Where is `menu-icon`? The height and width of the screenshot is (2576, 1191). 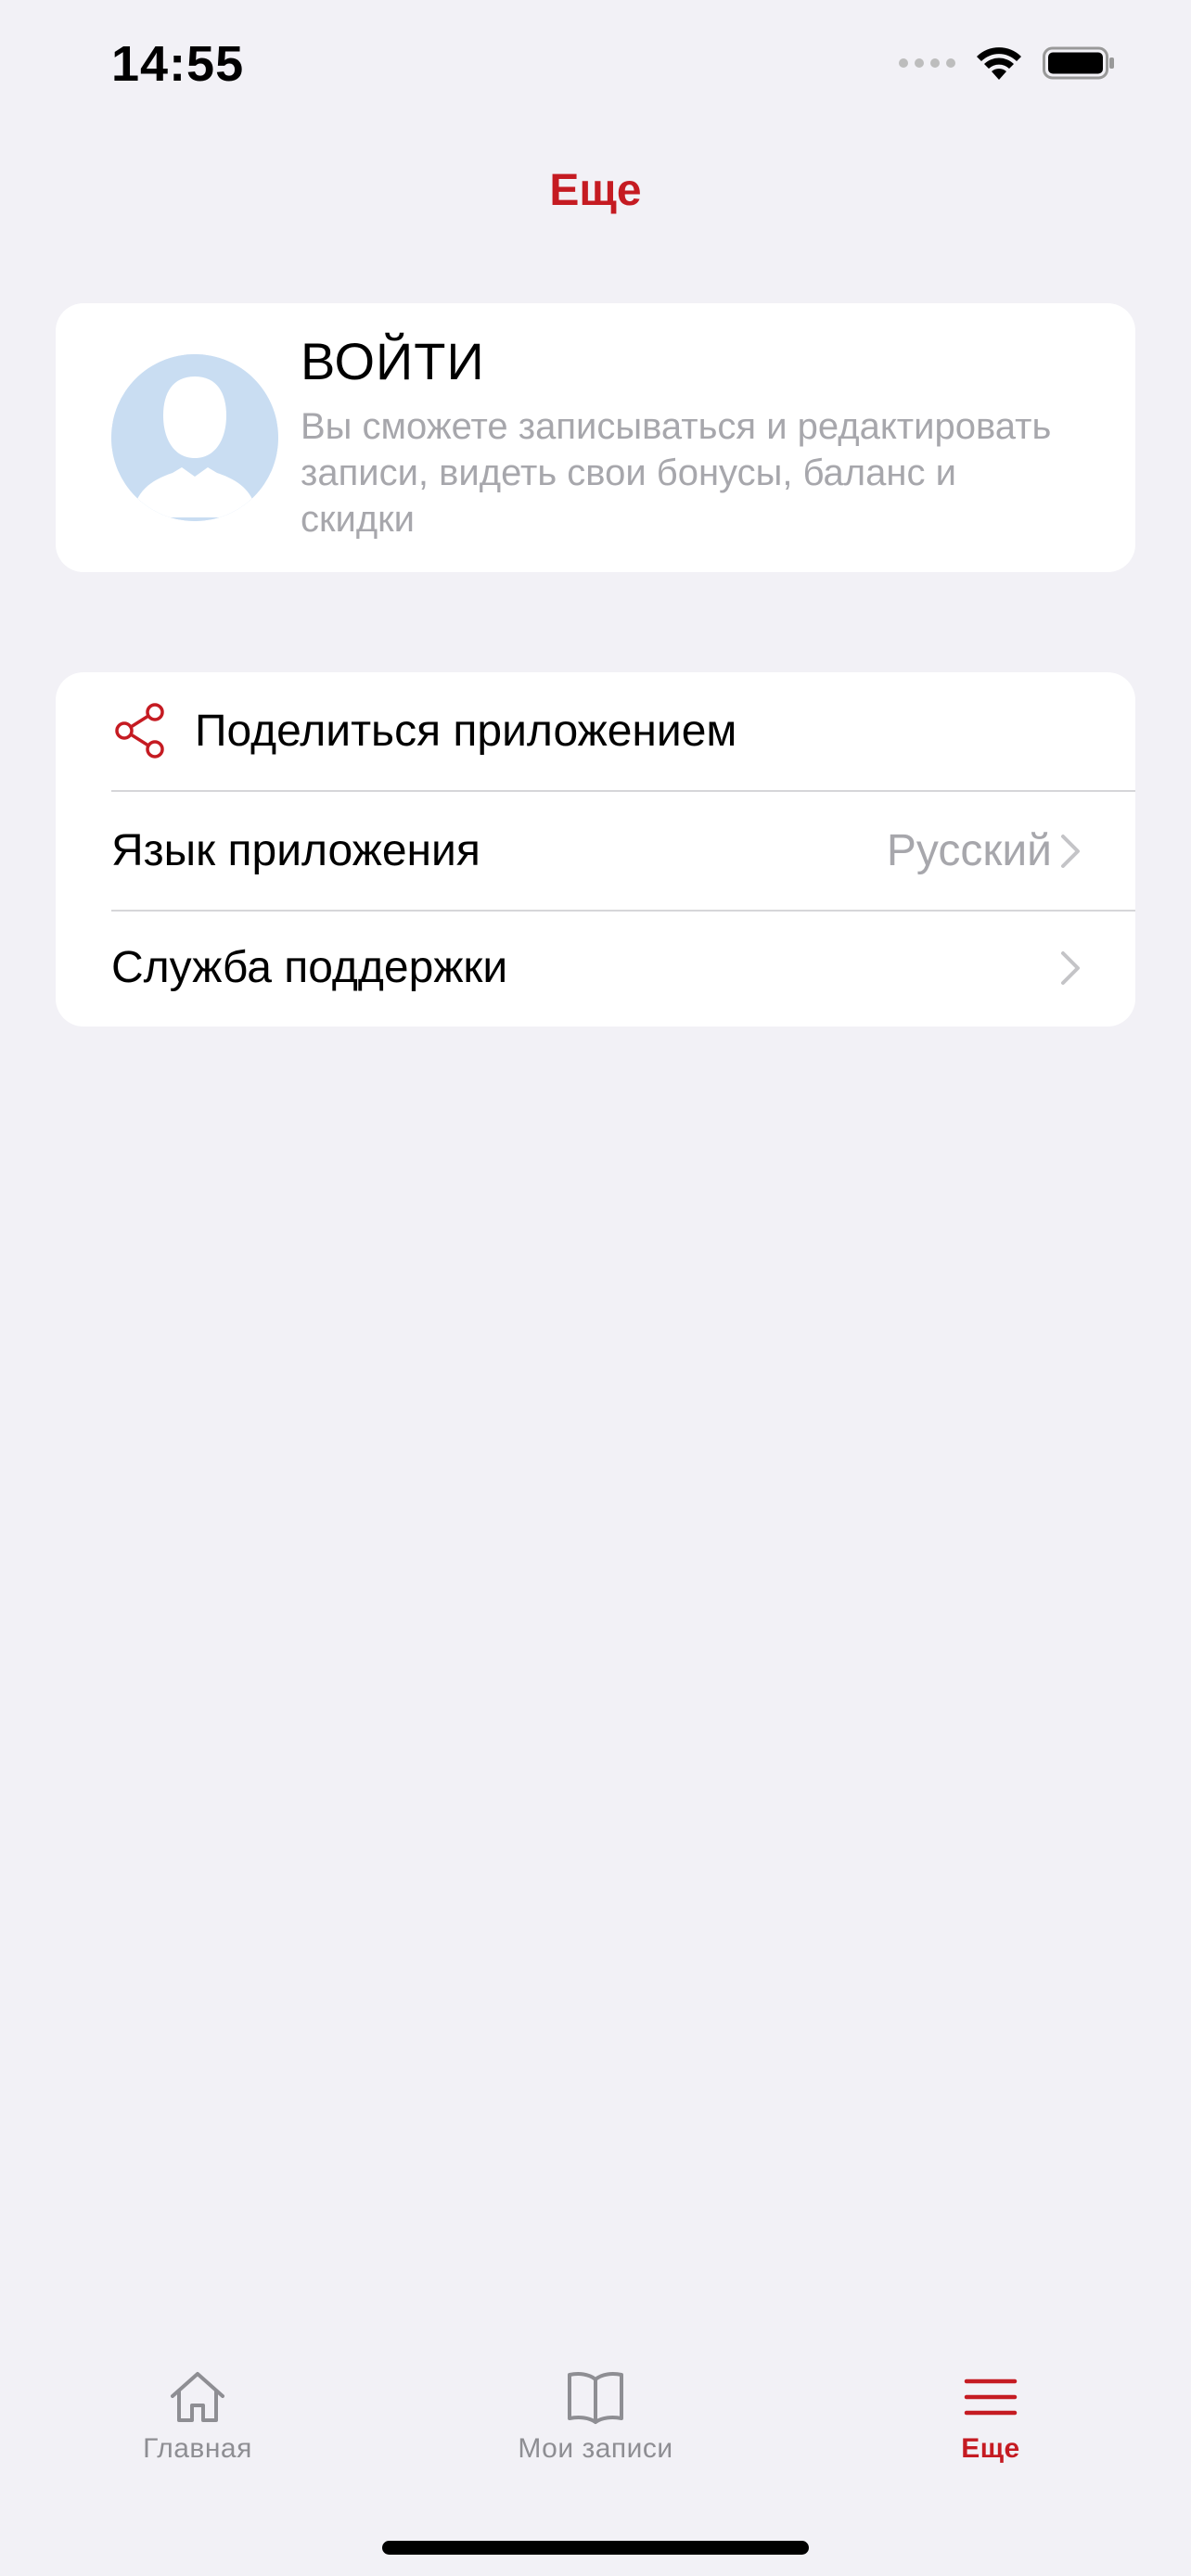 menu-icon is located at coordinates (991, 2397).